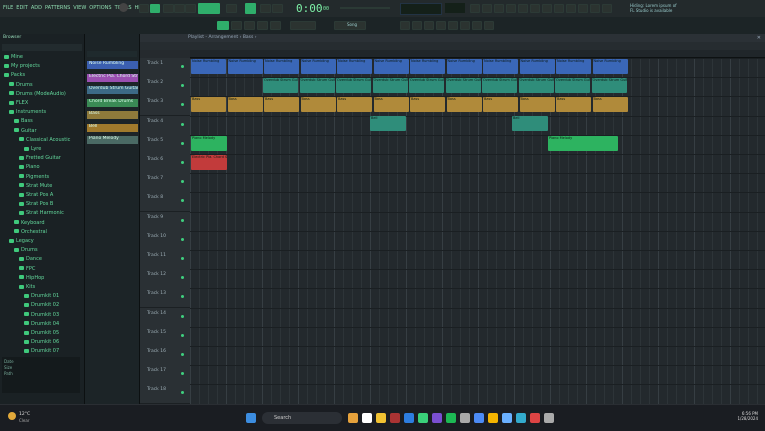 The width and height of the screenshot is (765, 431). Describe the element at coordinates (209, 143) in the screenshot. I see `clip-piano-melody: Piano Melody` at that location.